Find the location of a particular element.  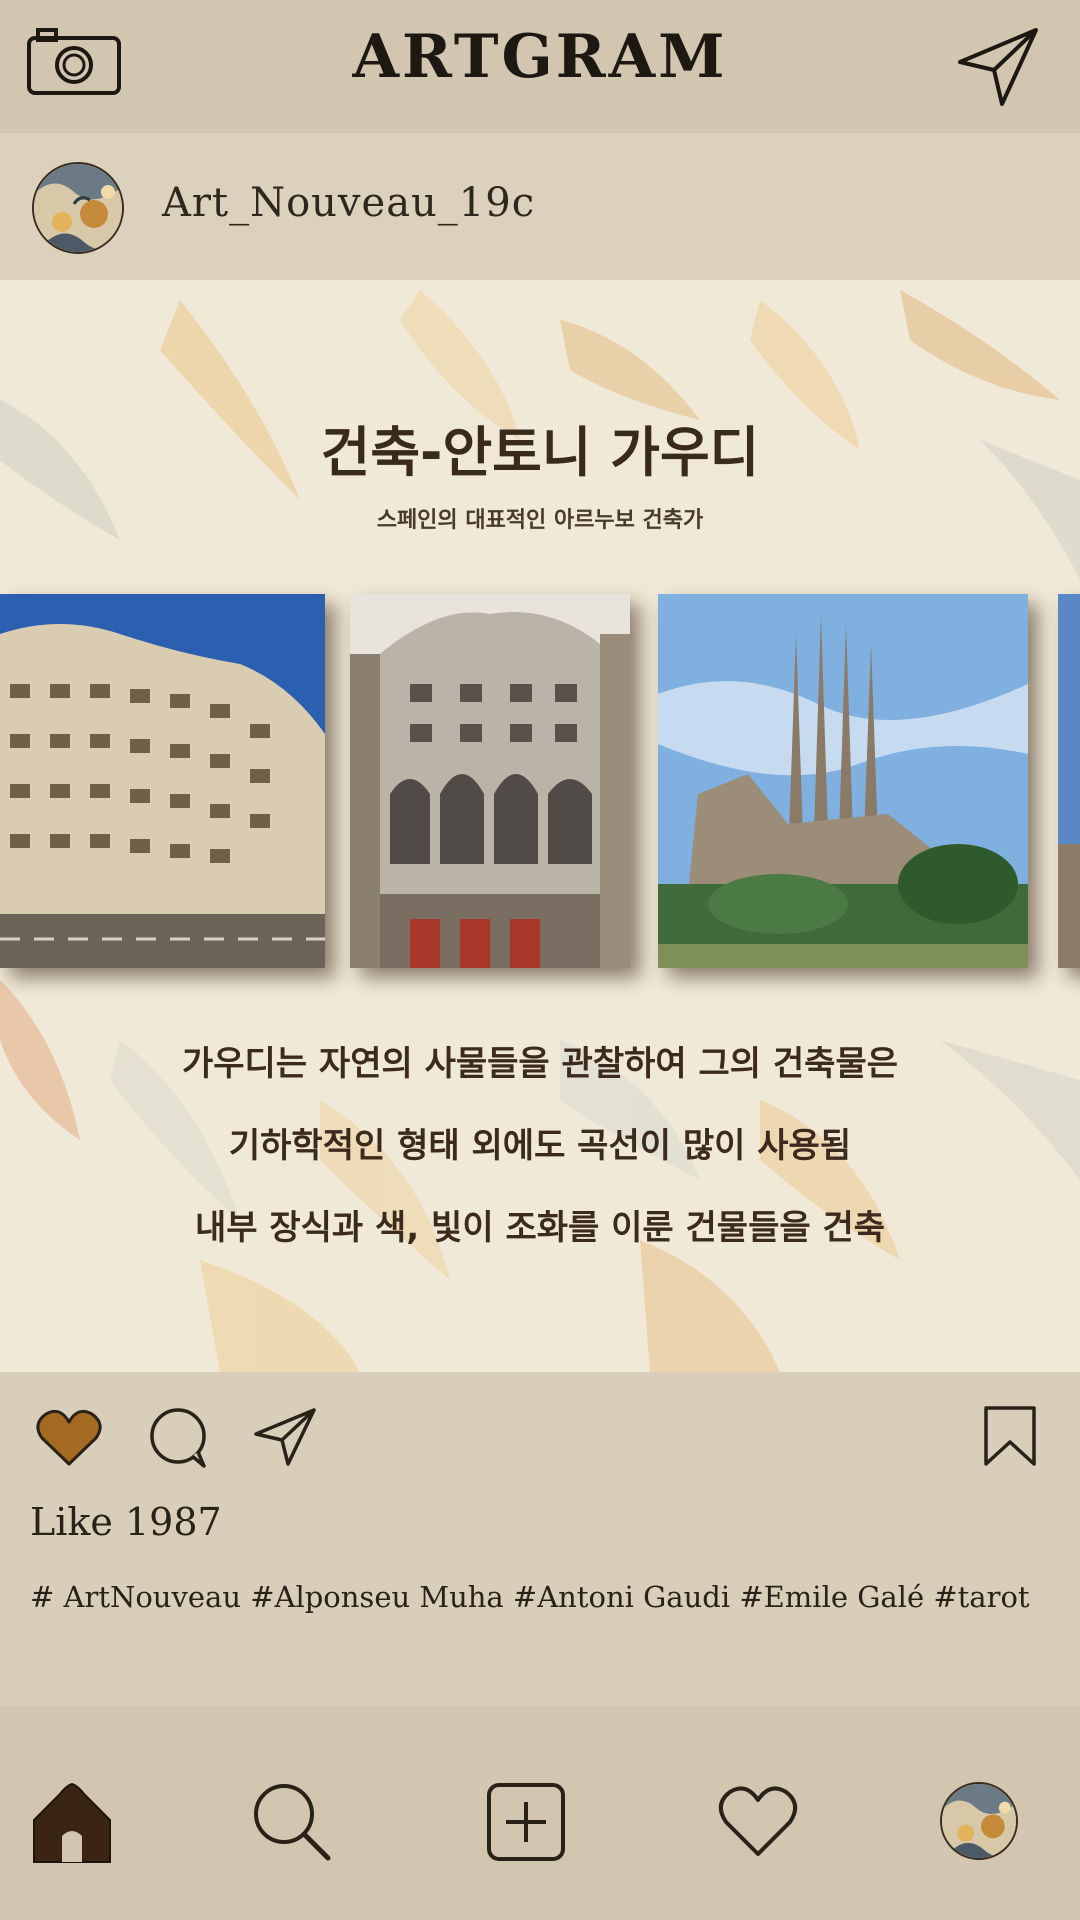

top-app-bar: ARTGRAM is located at coordinates (540, 66).